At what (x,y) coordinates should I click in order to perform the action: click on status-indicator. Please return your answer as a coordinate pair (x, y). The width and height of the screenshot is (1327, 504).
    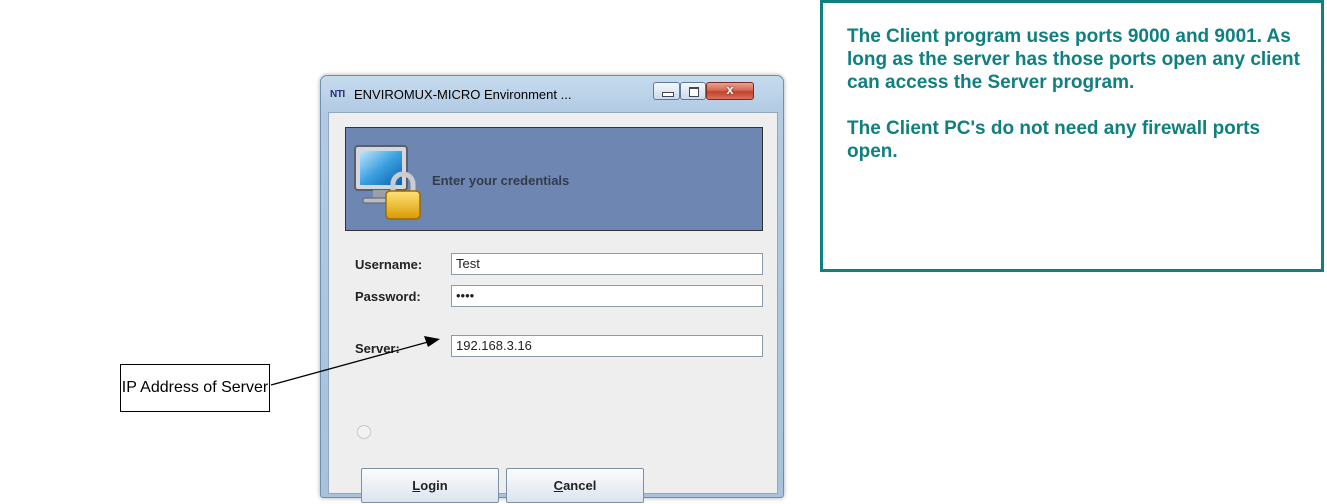
    Looking at the image, I should click on (364, 432).